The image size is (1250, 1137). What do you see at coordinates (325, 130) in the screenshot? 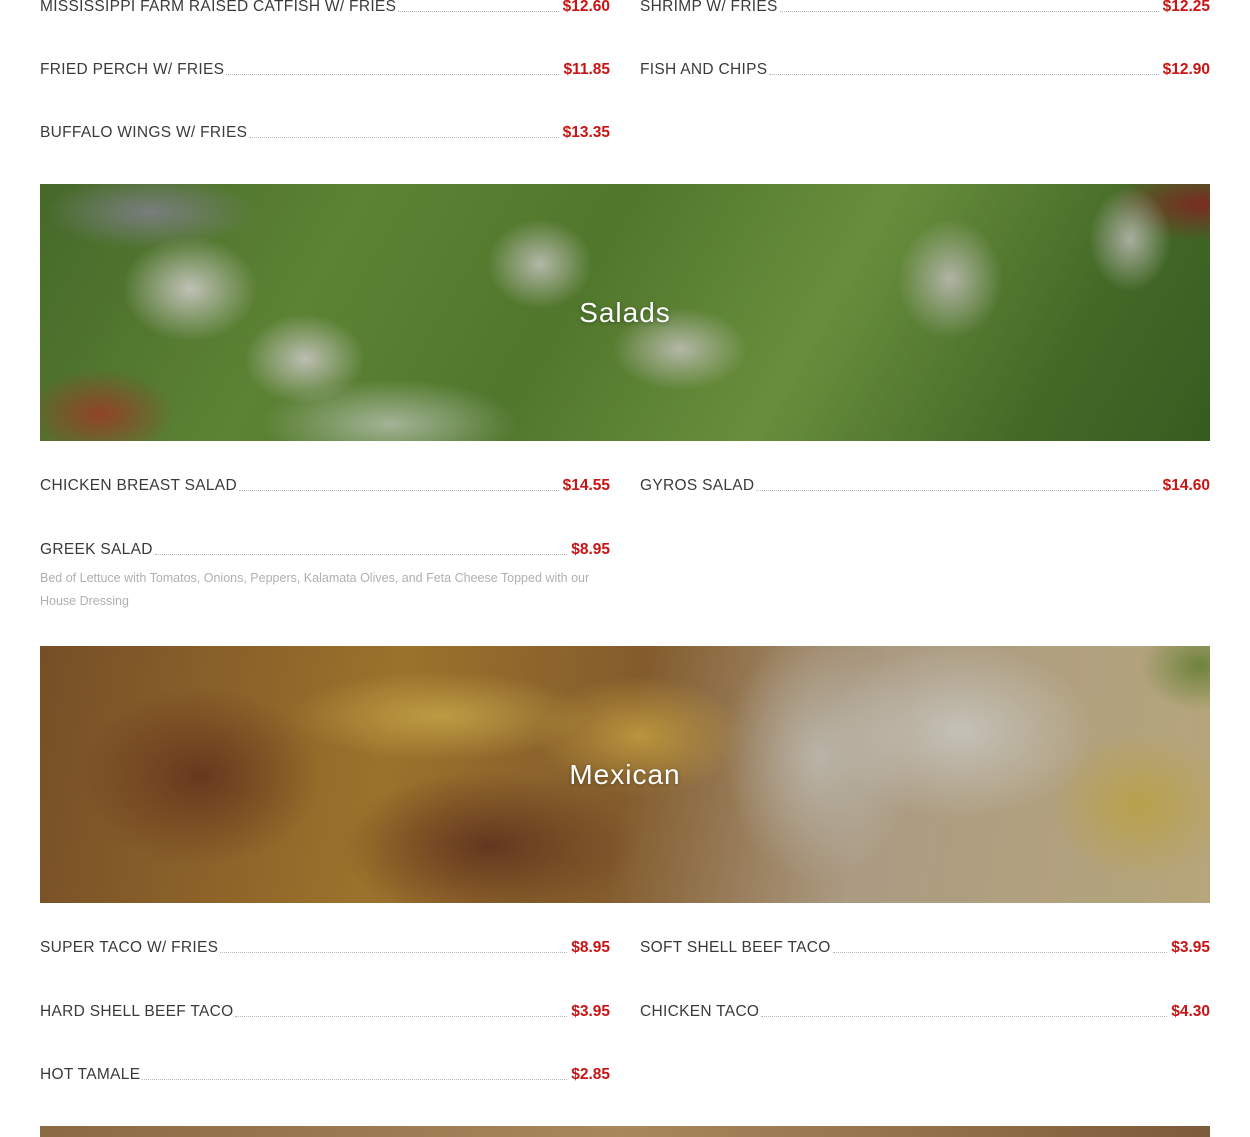
I see `menu-item: BUFFALO WINGS W/ FRIES $13.35` at bounding box center [325, 130].